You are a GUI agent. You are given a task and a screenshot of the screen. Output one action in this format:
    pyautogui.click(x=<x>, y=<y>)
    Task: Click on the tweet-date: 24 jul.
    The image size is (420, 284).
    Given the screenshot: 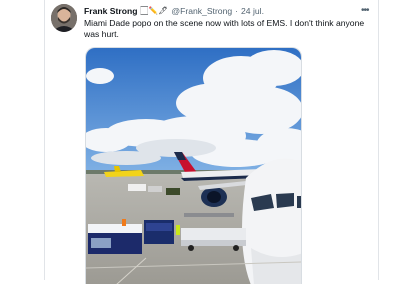 What is the action you would take?
    pyautogui.click(x=252, y=11)
    